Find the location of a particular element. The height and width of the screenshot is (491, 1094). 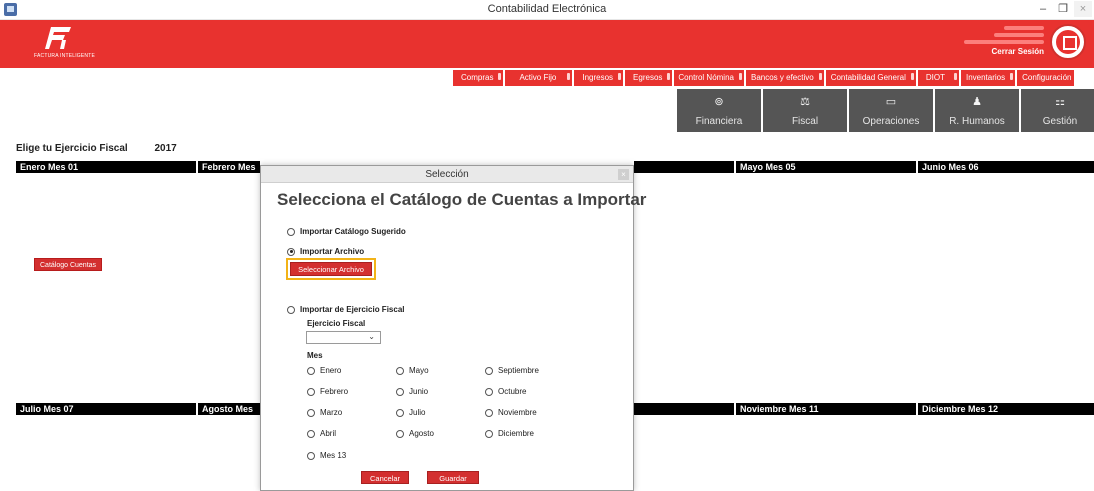

user-info: Cerrar Sesión is located at coordinates (984, 39).